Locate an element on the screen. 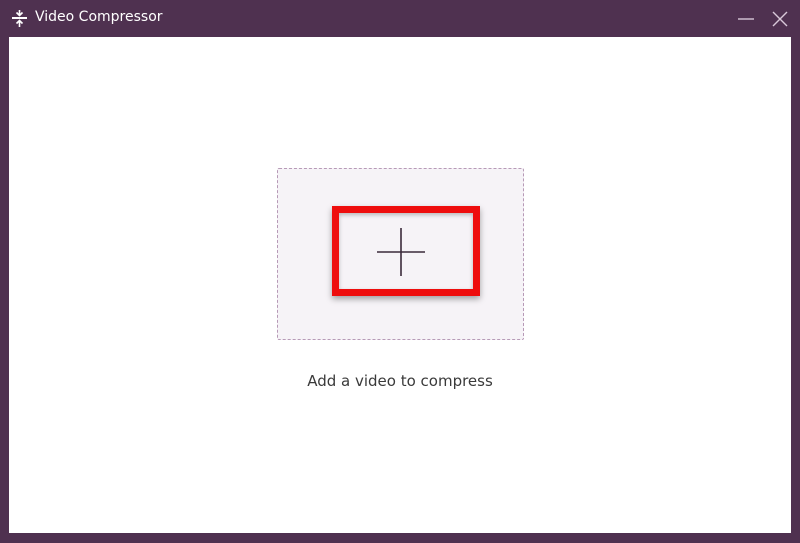  close-icon is located at coordinates (780, 19).